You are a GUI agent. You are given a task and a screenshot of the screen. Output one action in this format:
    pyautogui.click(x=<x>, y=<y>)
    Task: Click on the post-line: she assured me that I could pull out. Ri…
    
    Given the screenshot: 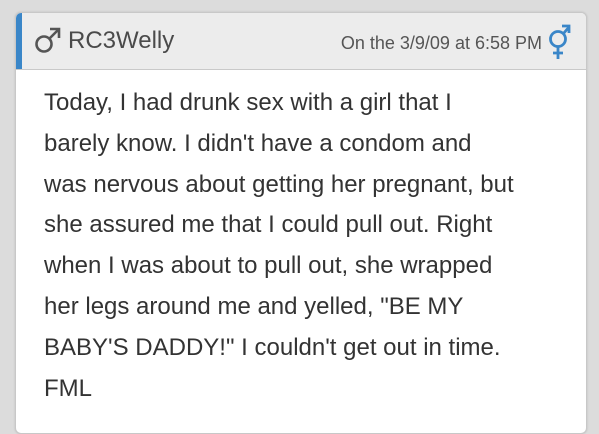 What is the action you would take?
    pyautogui.click(x=268, y=225)
    